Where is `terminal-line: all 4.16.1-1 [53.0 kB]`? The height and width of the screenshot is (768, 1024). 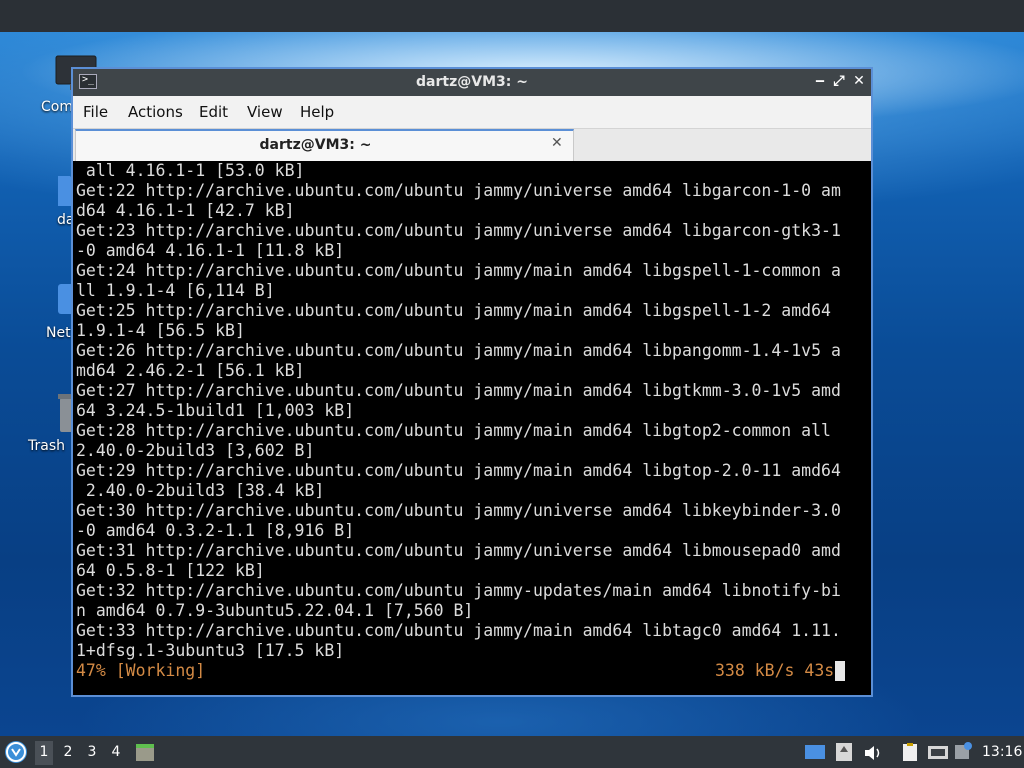 terminal-line: all 4.16.1-1 [53.0 kB] is located at coordinates (190, 170).